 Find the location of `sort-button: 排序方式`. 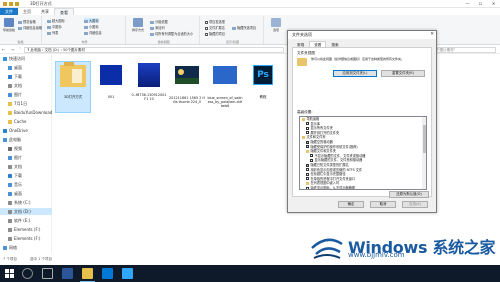

sort-button: 排序方式 is located at coordinates (138, 25).